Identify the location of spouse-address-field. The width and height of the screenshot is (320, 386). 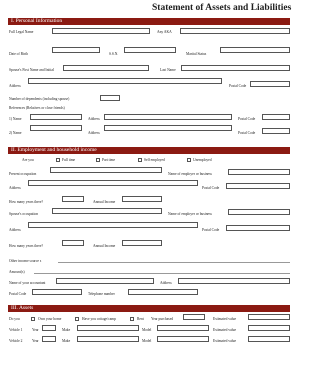
(113, 225).